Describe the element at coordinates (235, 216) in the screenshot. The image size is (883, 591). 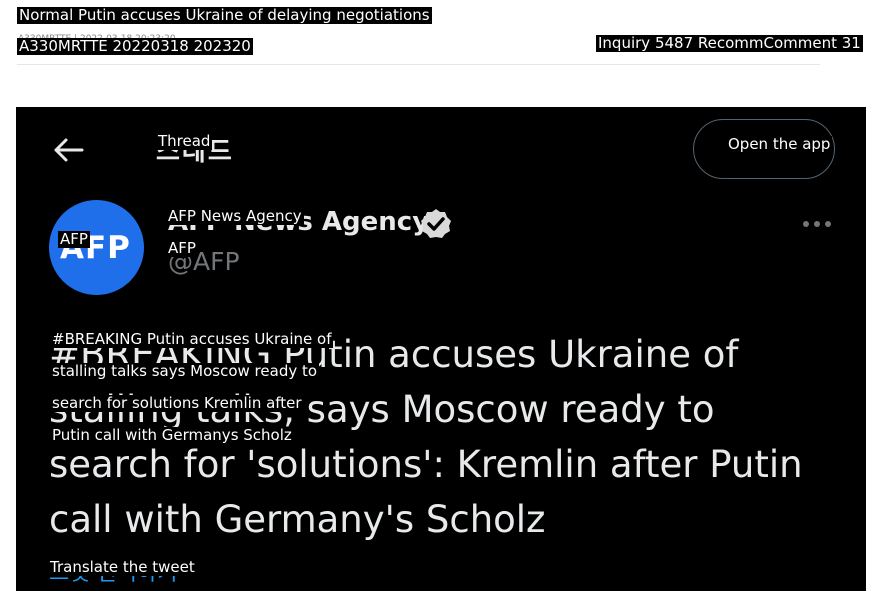
I see `account-name: AFP News Agency` at that location.